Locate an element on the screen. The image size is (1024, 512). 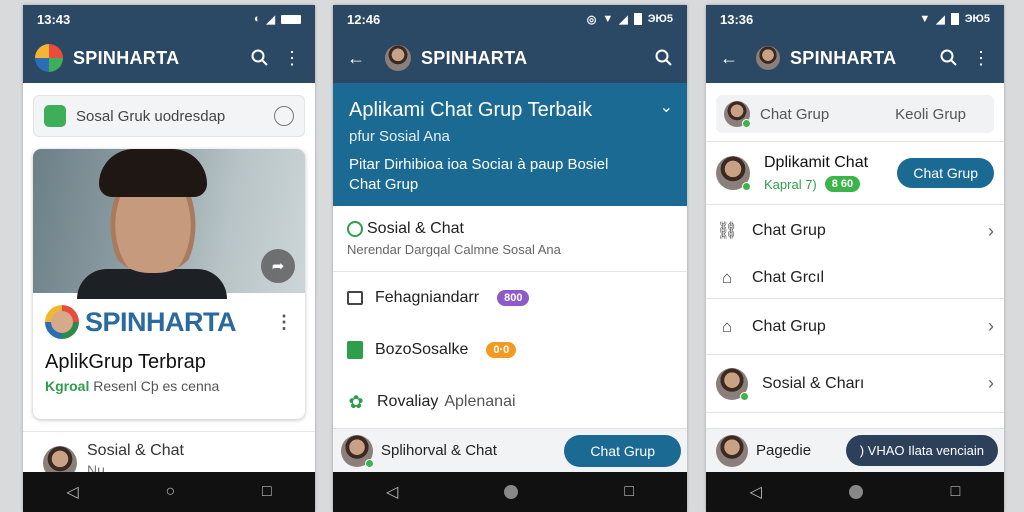
alarm-icon: ◎ is located at coordinates (591, 19).